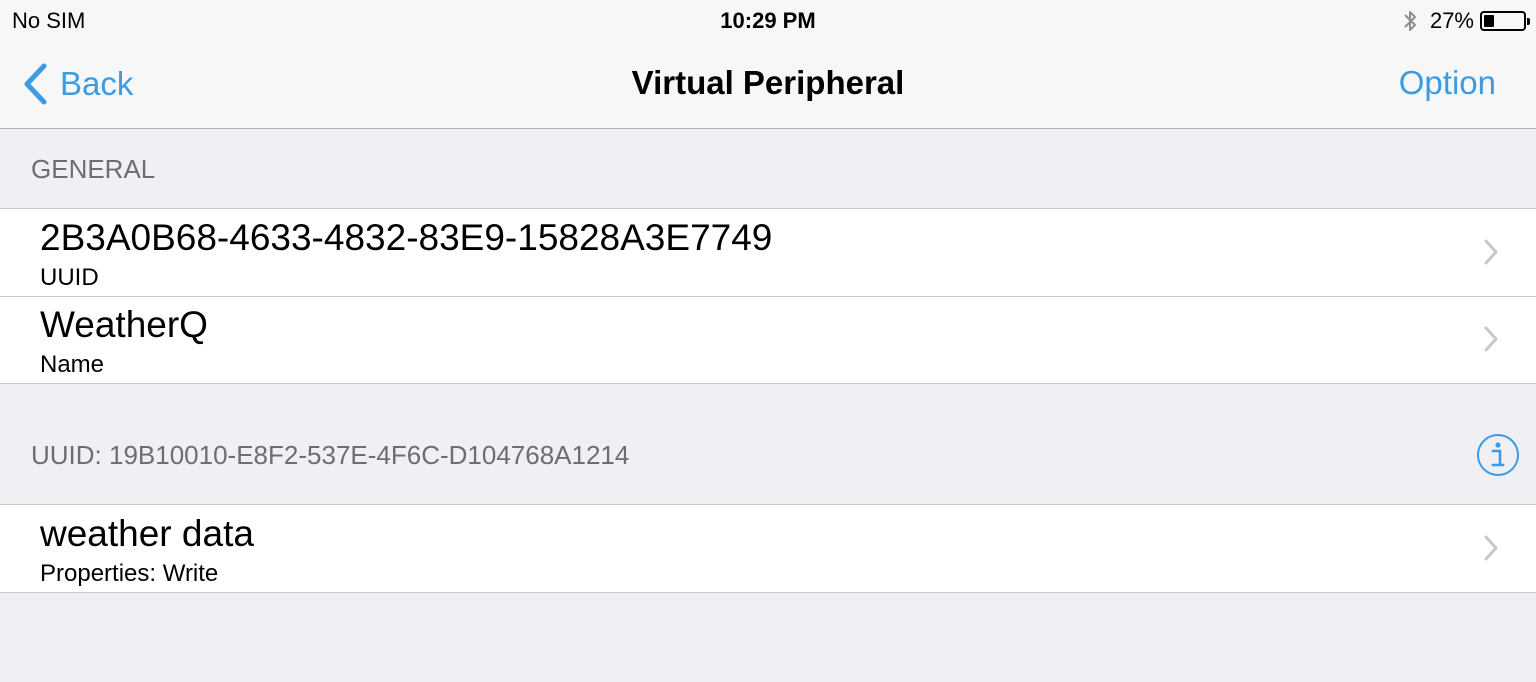  I want to click on characteristics-table: weather data Properties: Write, so click(768, 548).